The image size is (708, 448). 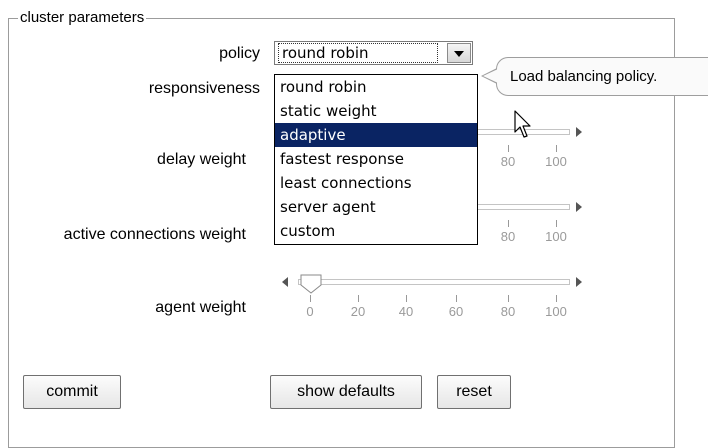 I want to click on policy-option-fastest-response: fastest response, so click(x=376, y=159).